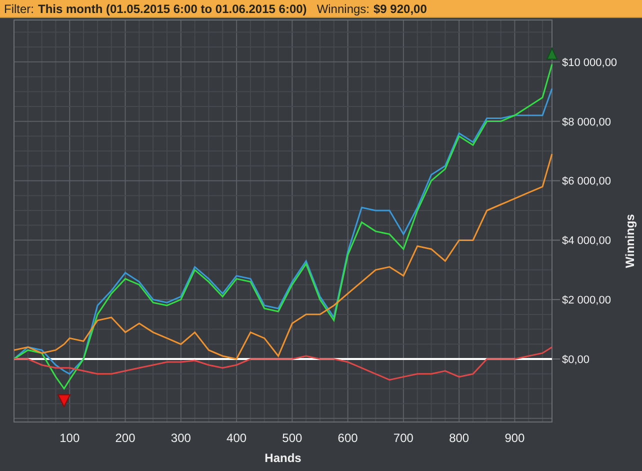 The image size is (642, 471). What do you see at coordinates (552, 53) in the screenshot?
I see `maximum-marker-icon` at bounding box center [552, 53].